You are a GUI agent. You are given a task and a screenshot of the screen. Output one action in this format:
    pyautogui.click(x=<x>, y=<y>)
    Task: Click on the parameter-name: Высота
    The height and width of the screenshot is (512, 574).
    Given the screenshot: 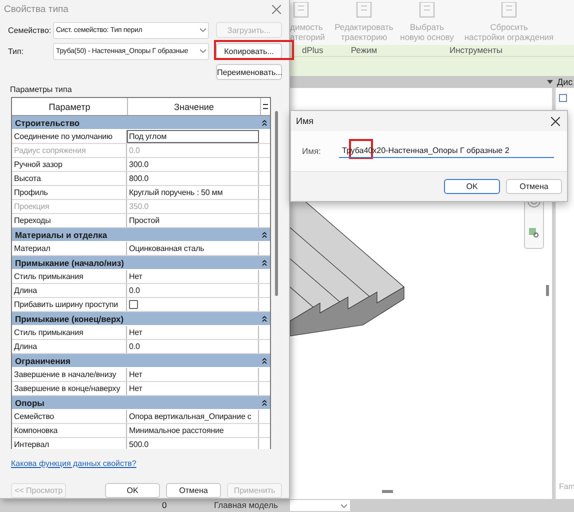 What is the action you would take?
    pyautogui.click(x=69, y=178)
    